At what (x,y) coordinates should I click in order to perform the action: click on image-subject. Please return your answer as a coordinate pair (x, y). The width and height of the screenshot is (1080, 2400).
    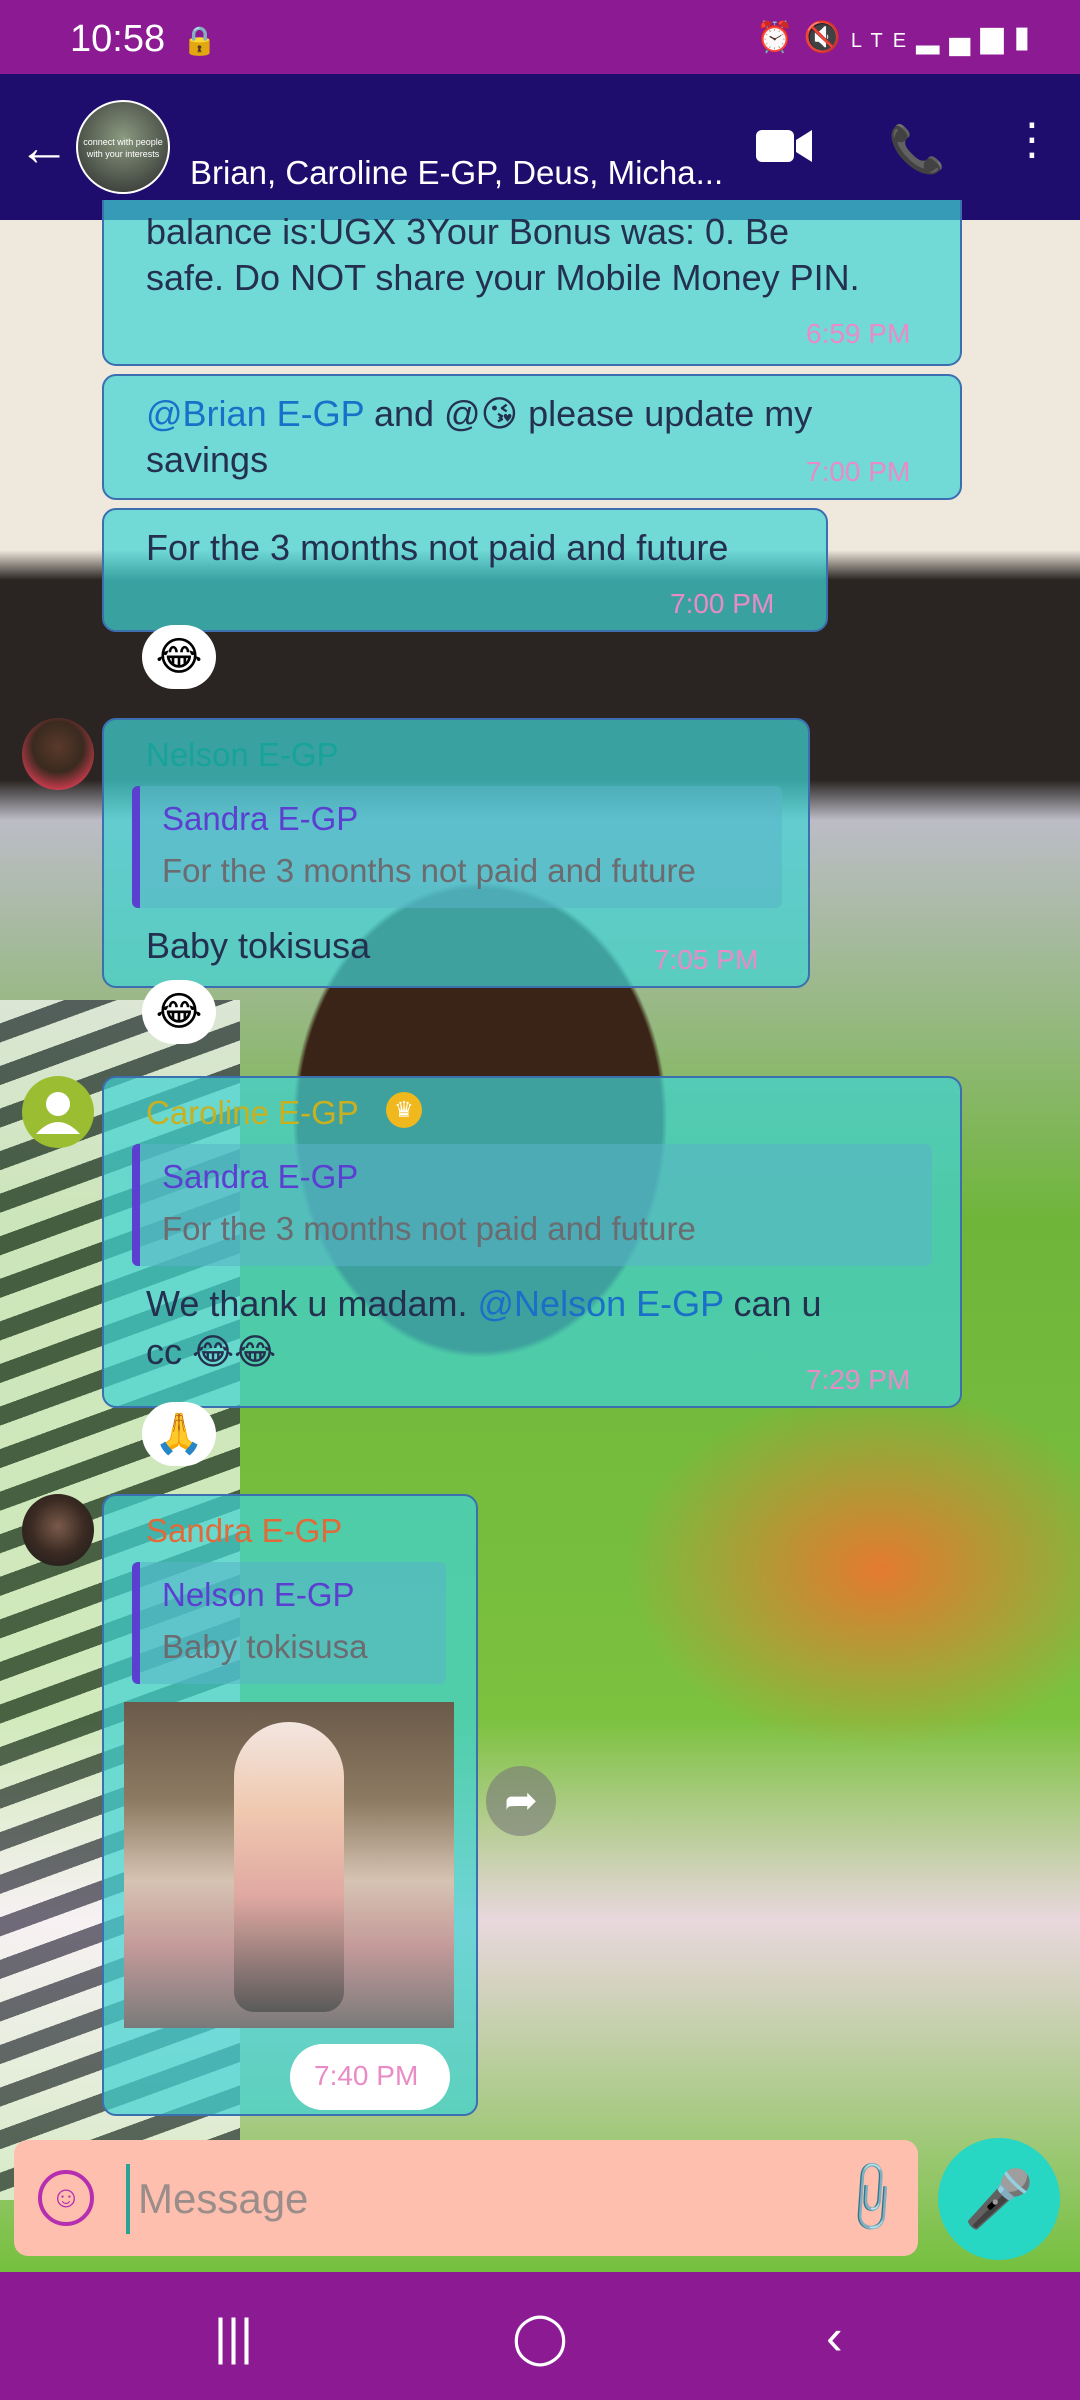
    Looking at the image, I should click on (289, 1867).